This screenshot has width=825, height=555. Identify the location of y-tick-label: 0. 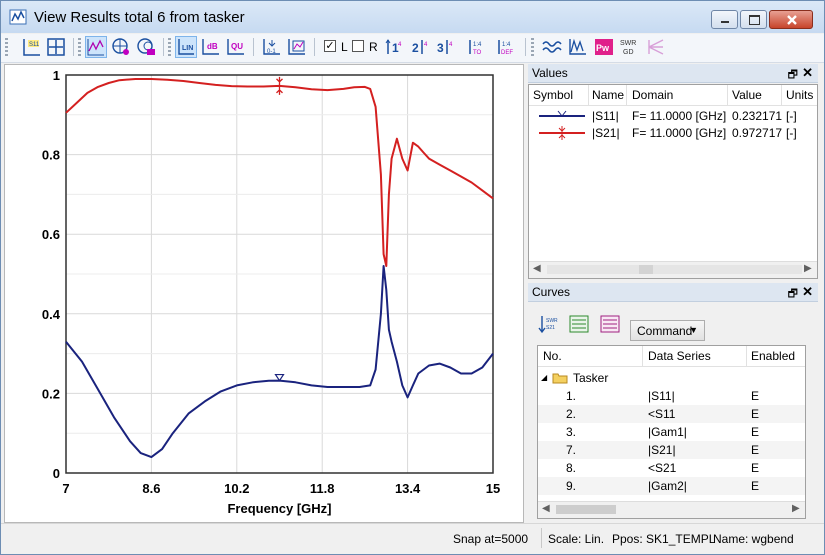
(56, 473).